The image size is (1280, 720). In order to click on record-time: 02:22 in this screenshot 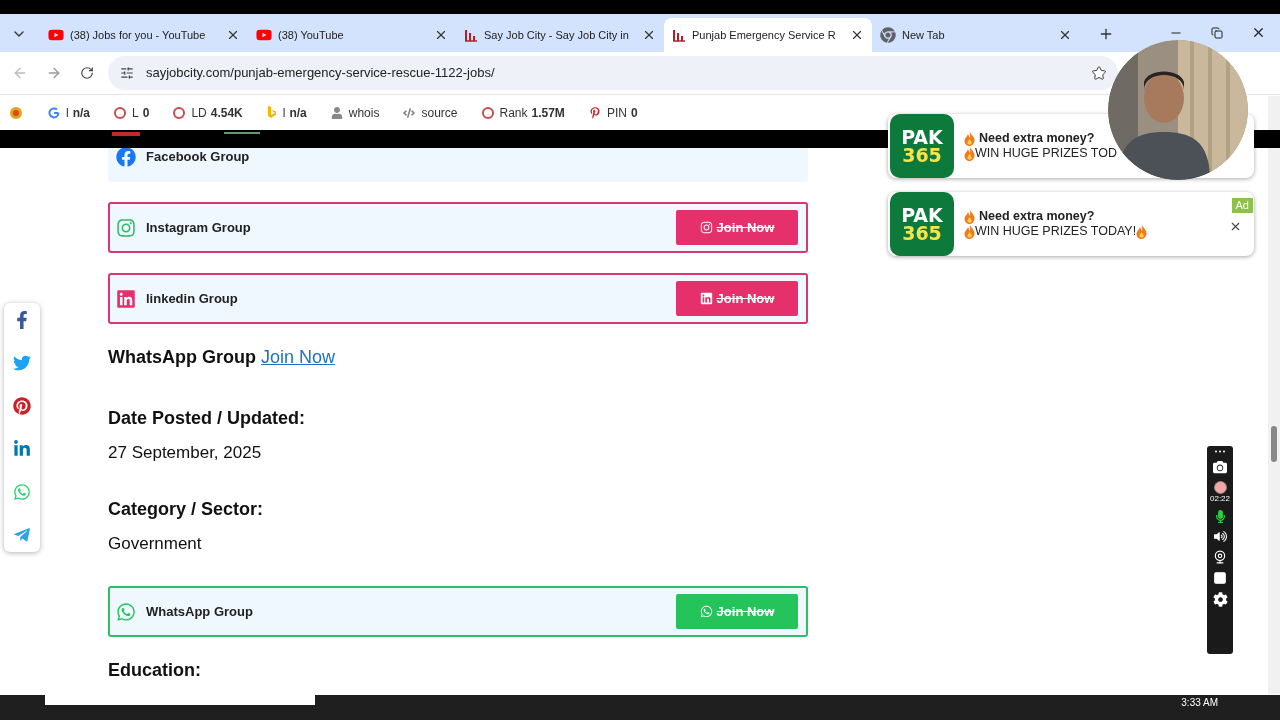, I will do `click(1220, 498)`.